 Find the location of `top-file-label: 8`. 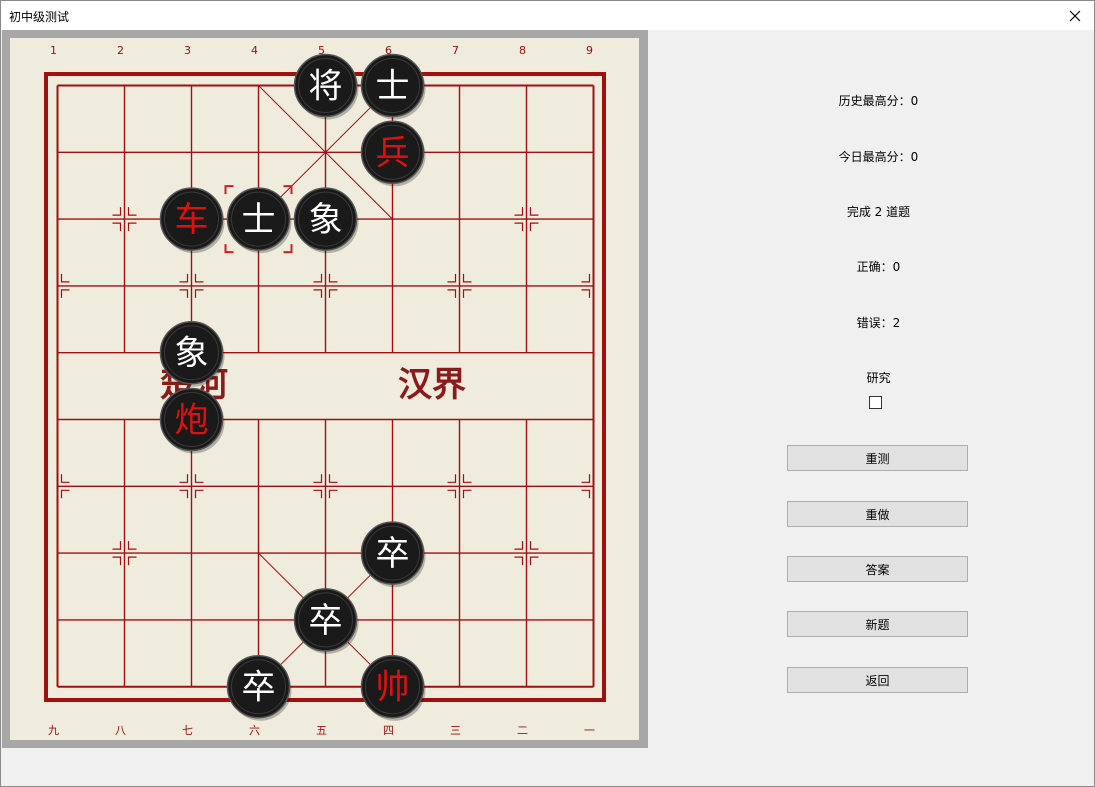

top-file-label: 8 is located at coordinates (522, 50).